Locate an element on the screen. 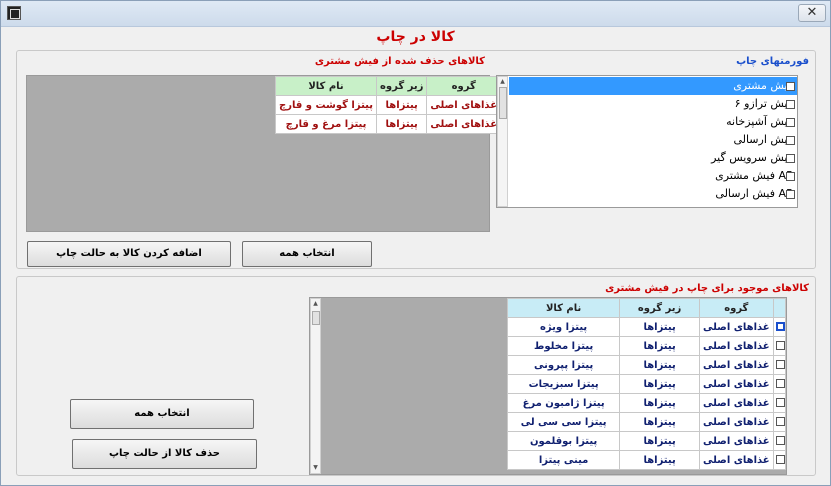 Image resolution: width=831 pixels, height=486 pixels. table-row: غذاهای اصلی پیتزاها پیتزا گوشت و قارچ is located at coordinates (394, 105).